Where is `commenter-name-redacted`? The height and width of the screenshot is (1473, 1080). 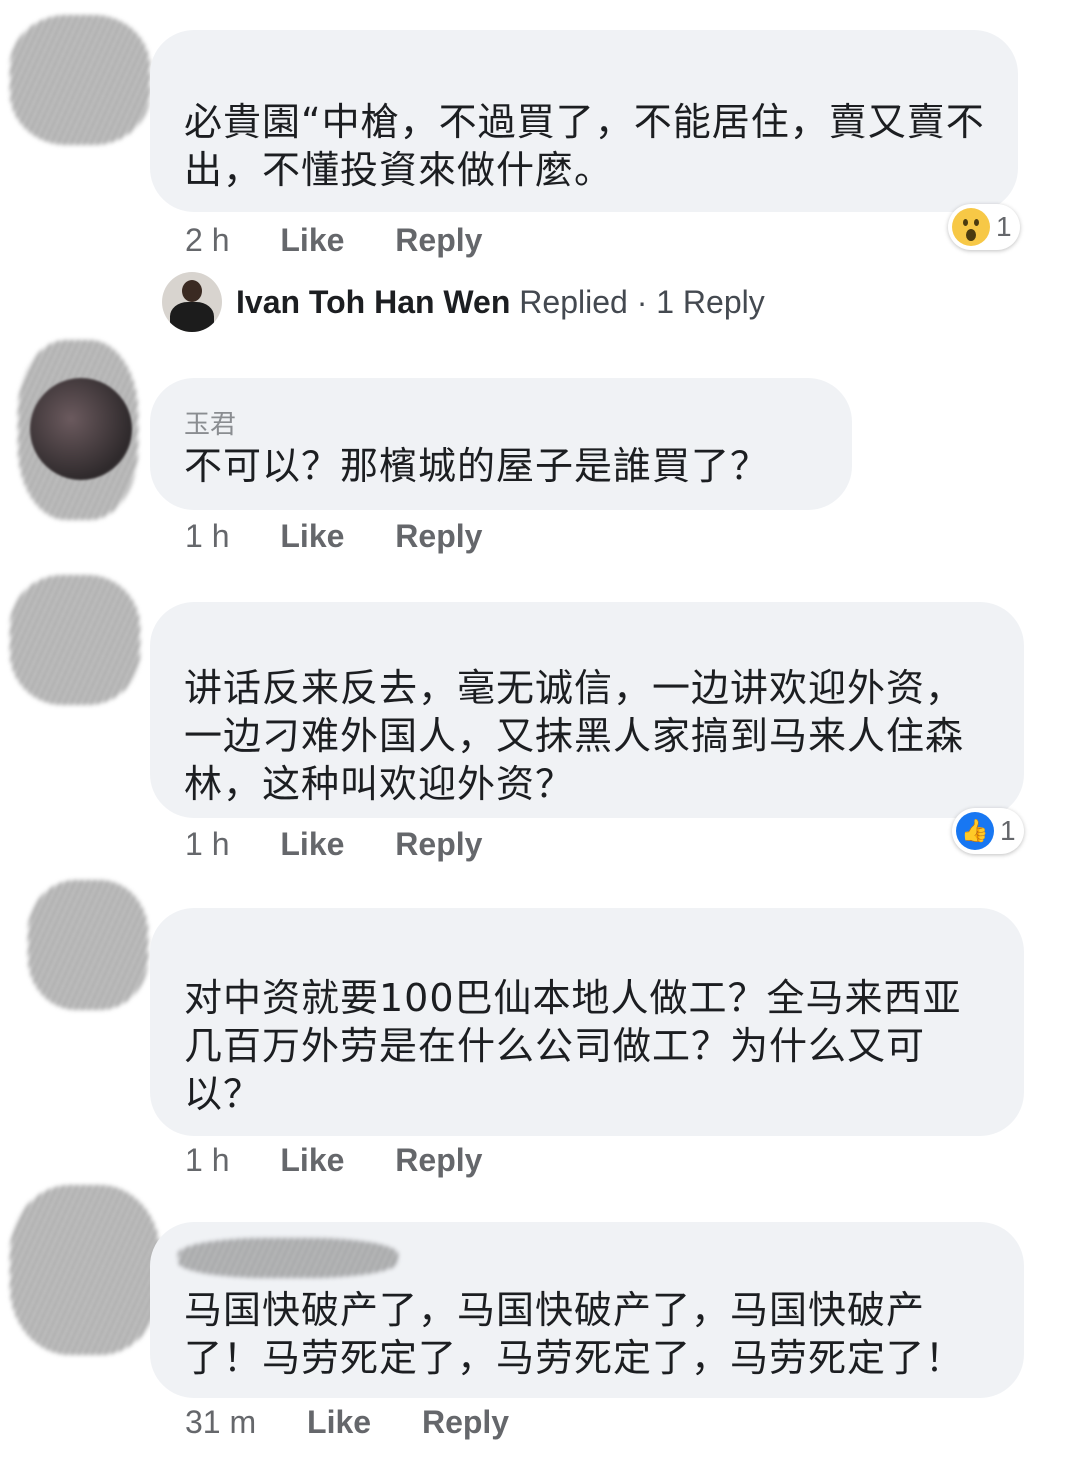
commenter-name-redacted is located at coordinates (288, 1258).